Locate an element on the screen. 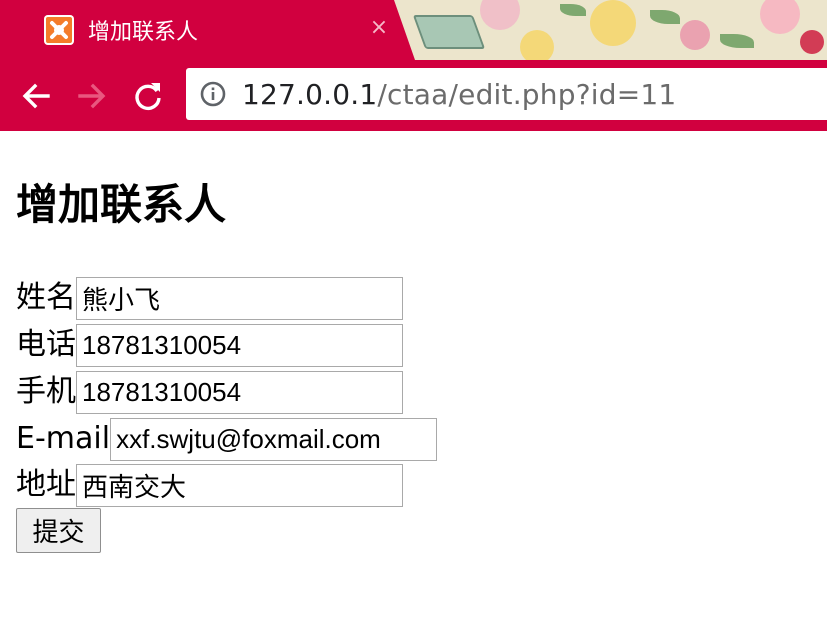 The width and height of the screenshot is (827, 626). form-row-email: E-mail is located at coordinates (227, 439).